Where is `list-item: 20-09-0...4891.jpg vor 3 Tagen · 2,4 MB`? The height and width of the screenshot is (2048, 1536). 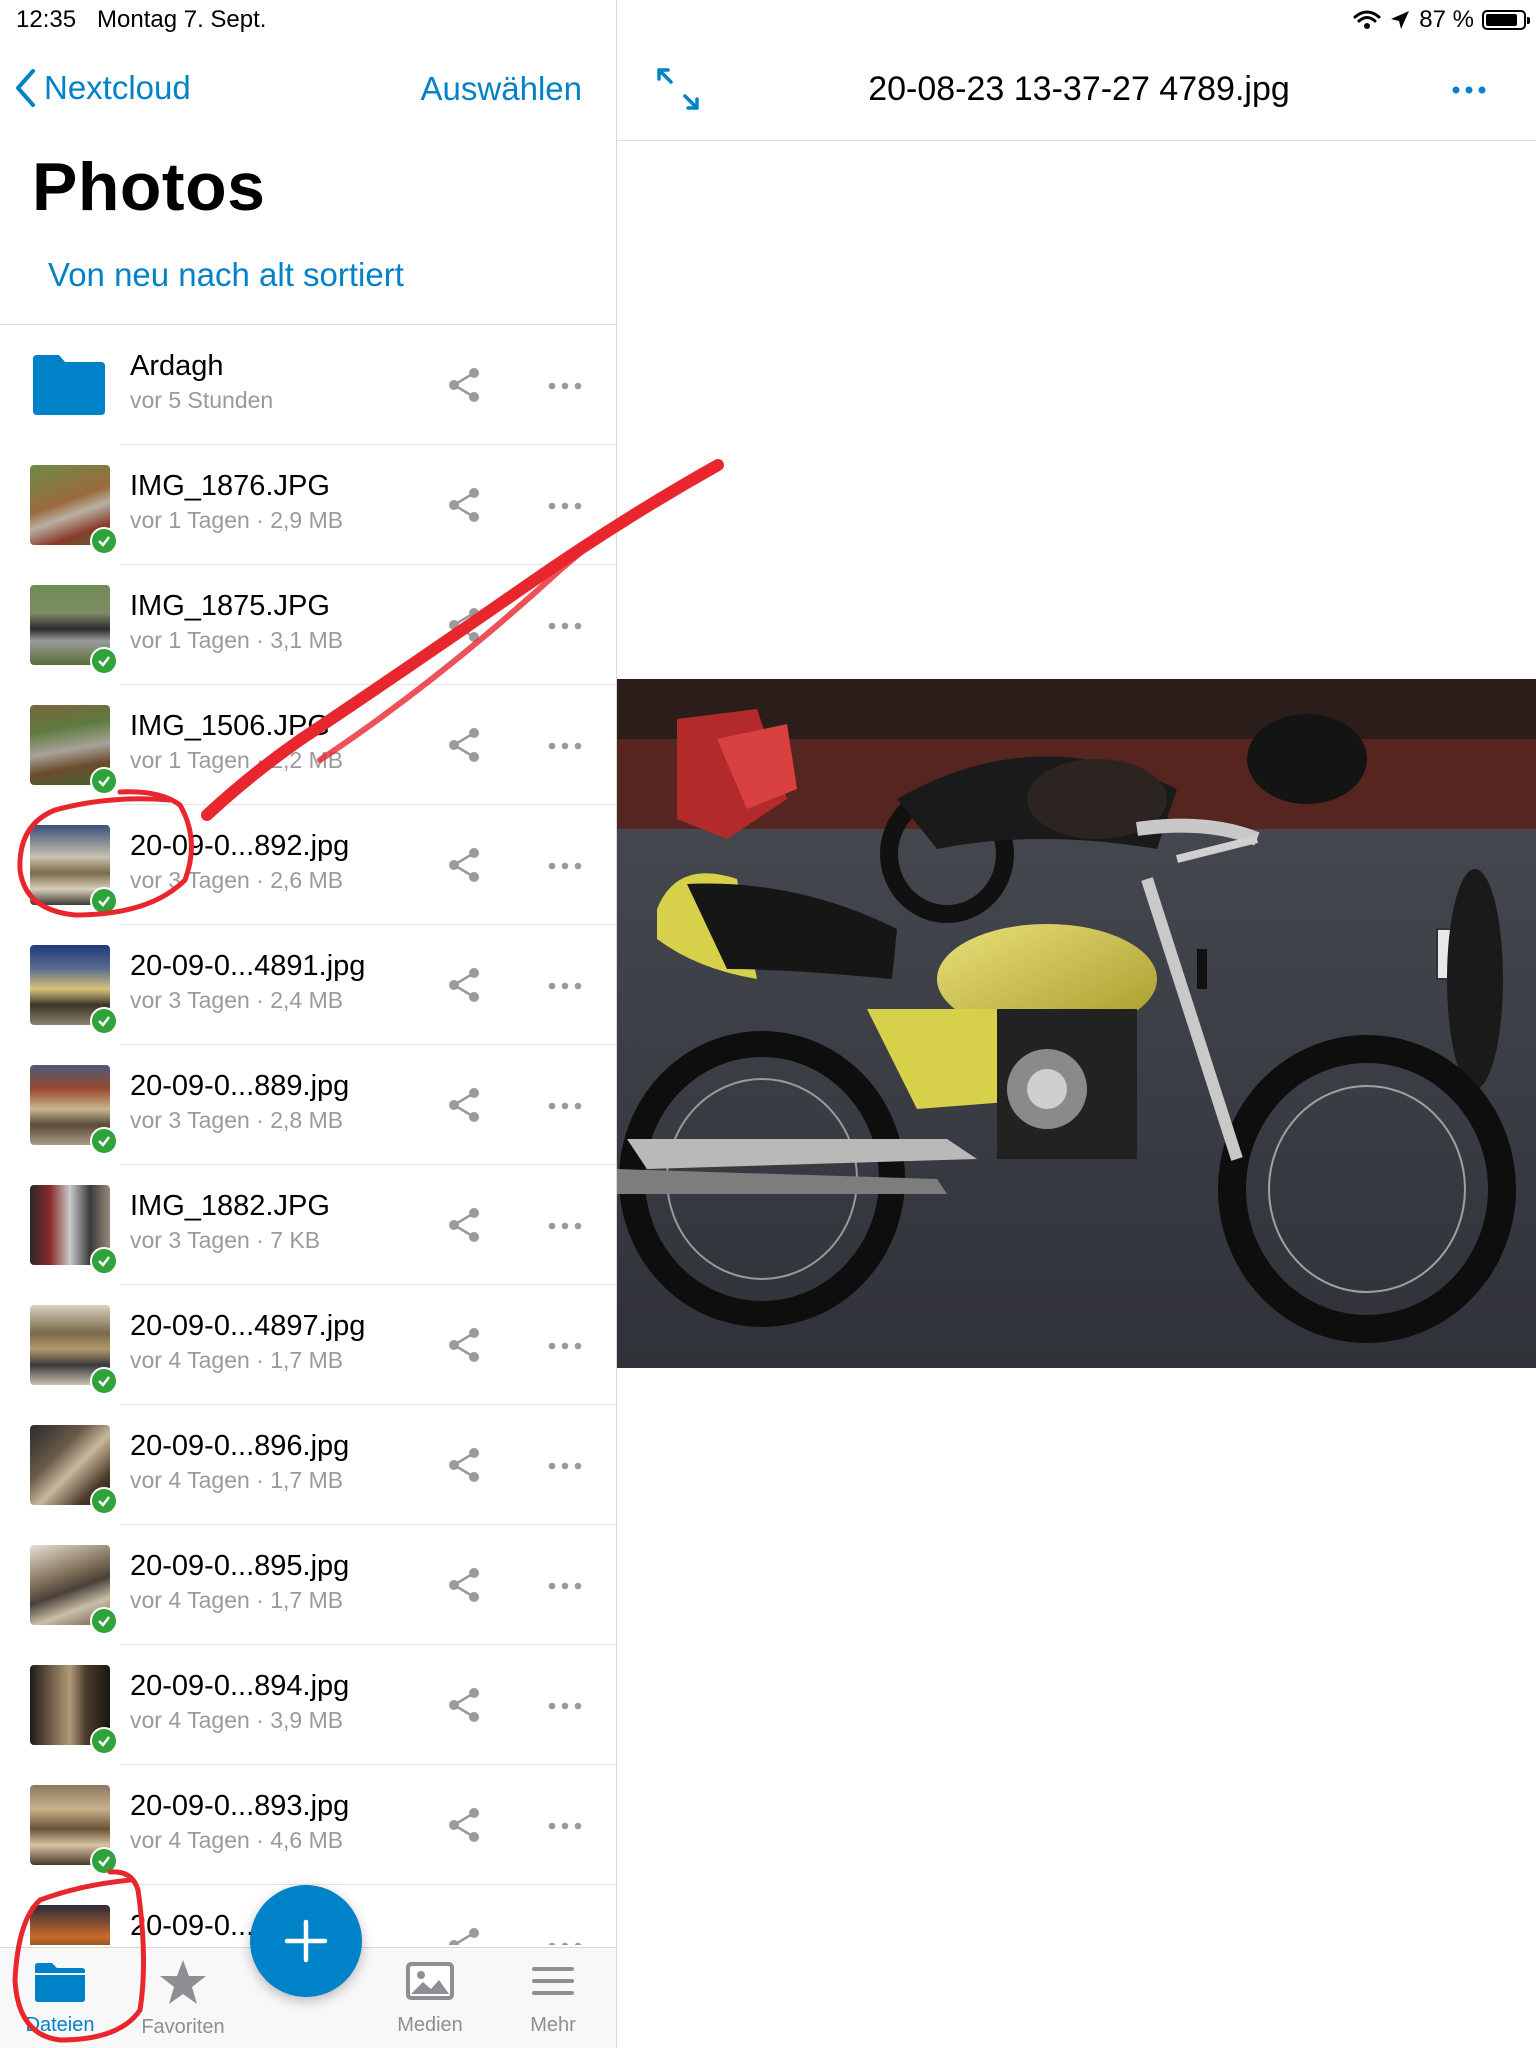
list-item: 20-09-0...4891.jpg vor 3 Tagen · 2,4 MB is located at coordinates (308, 985).